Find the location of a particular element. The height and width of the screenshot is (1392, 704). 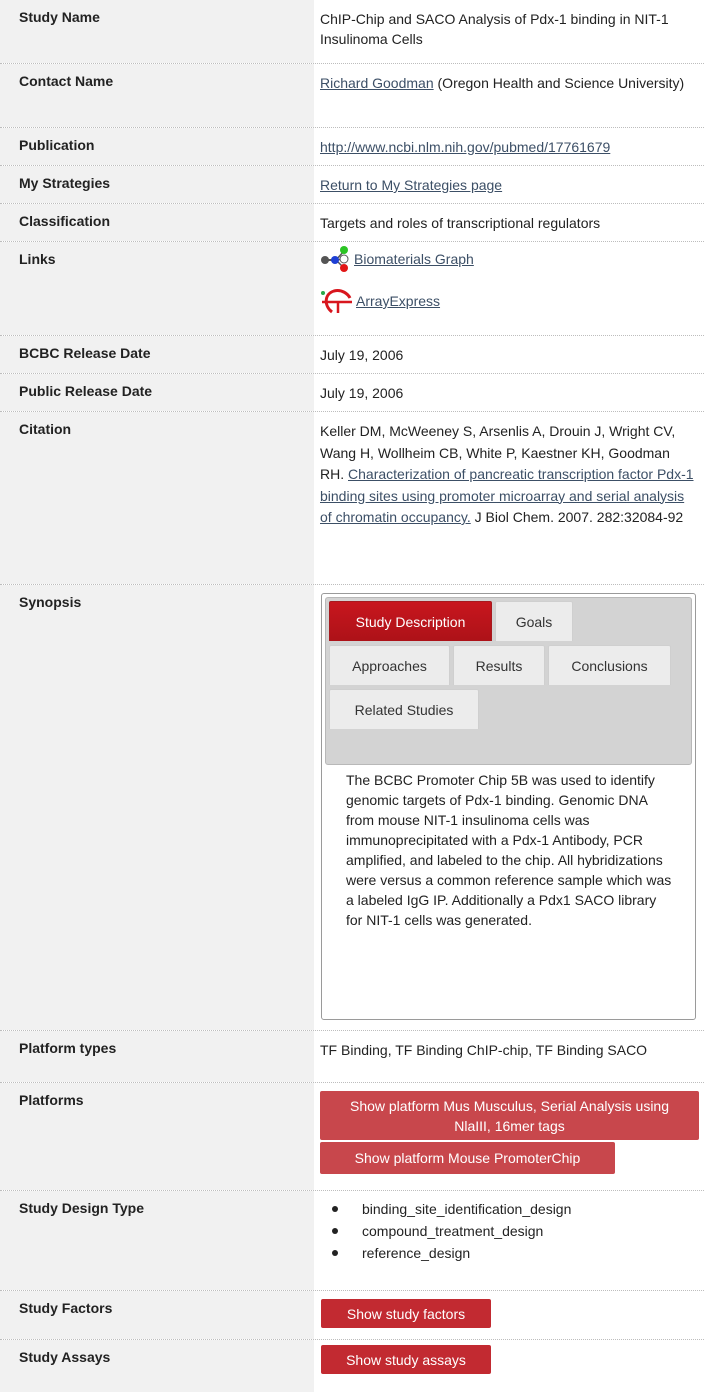

show-platform-promoterchip-button: Show platform Mouse PromoterChip is located at coordinates (467, 1158).